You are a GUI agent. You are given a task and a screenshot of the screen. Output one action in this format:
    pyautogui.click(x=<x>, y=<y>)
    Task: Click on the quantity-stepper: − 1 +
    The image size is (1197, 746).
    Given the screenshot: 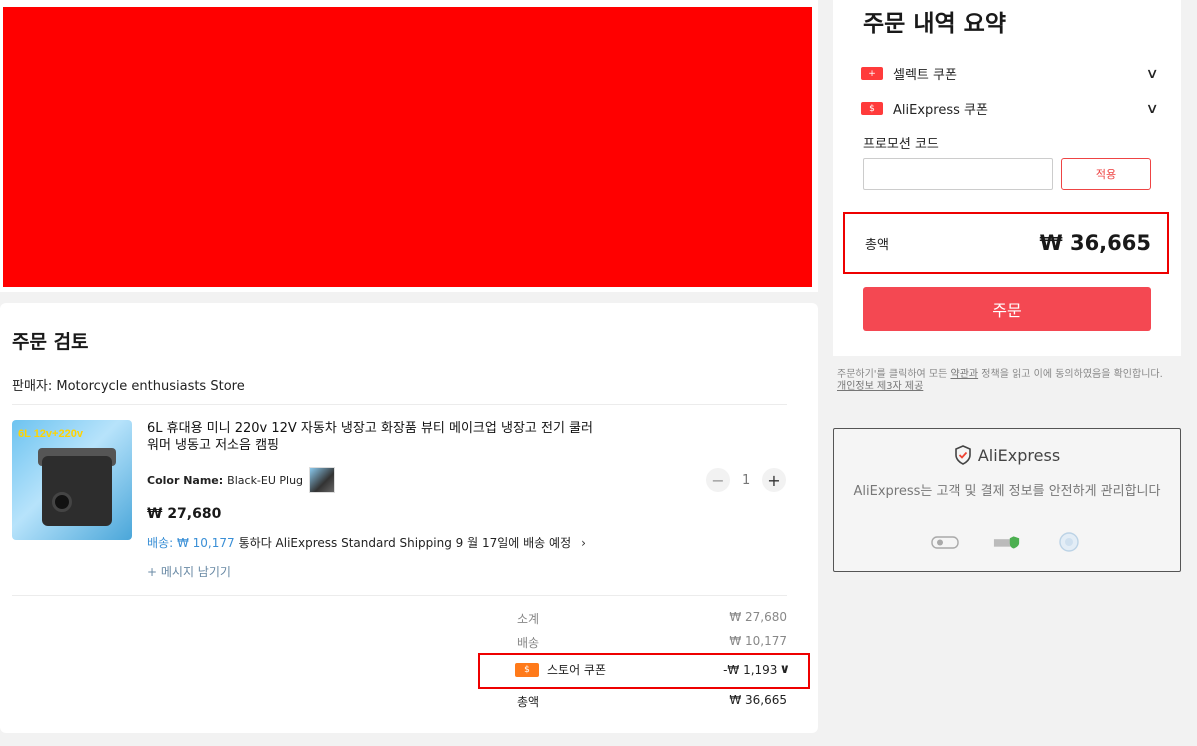 What is the action you would take?
    pyautogui.click(x=746, y=480)
    